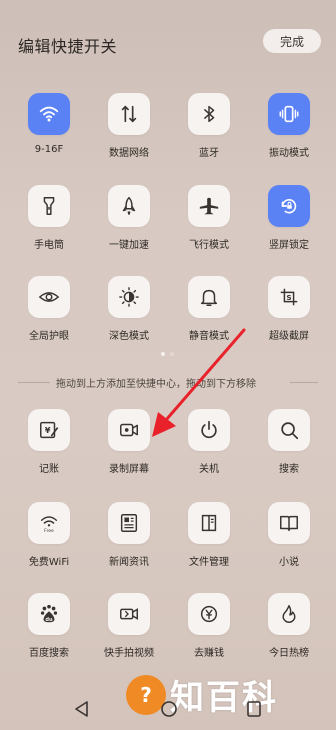 The width and height of the screenshot is (336, 730). What do you see at coordinates (209, 653) in the screenshot?
I see `available-toggle-tile-label: 去赚钱` at bounding box center [209, 653].